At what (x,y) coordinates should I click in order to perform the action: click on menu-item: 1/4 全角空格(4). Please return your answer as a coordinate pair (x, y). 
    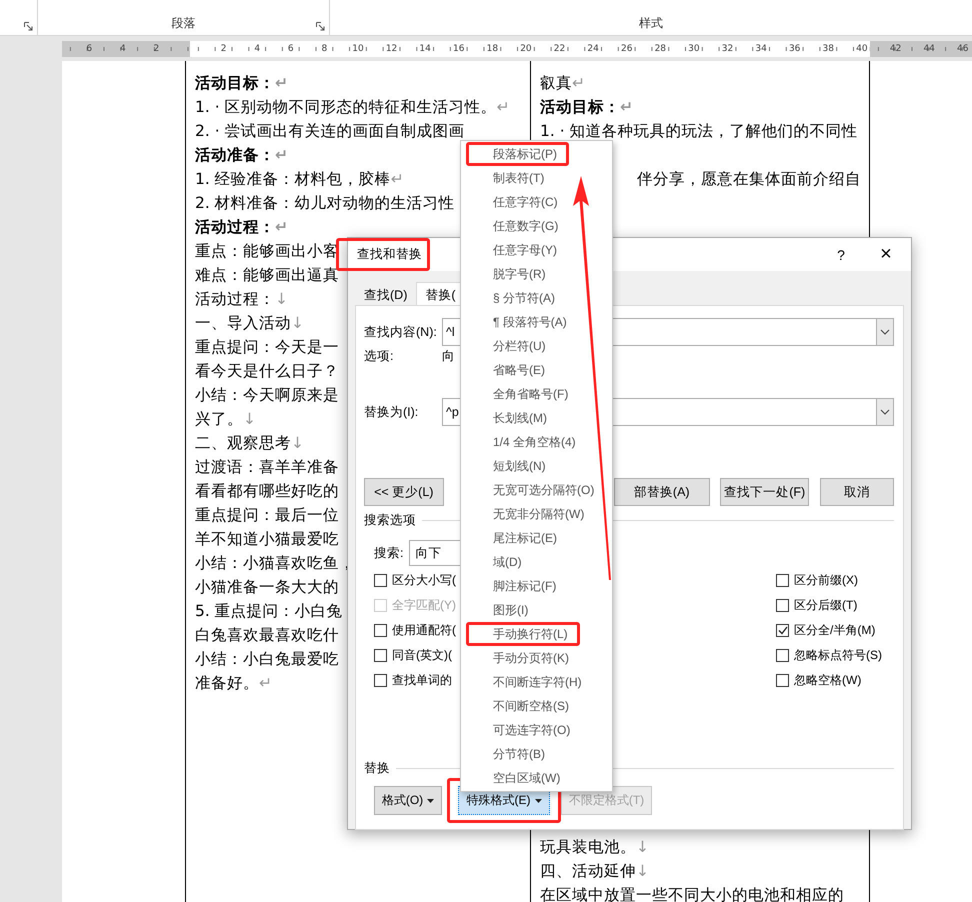
    Looking at the image, I should click on (536, 442).